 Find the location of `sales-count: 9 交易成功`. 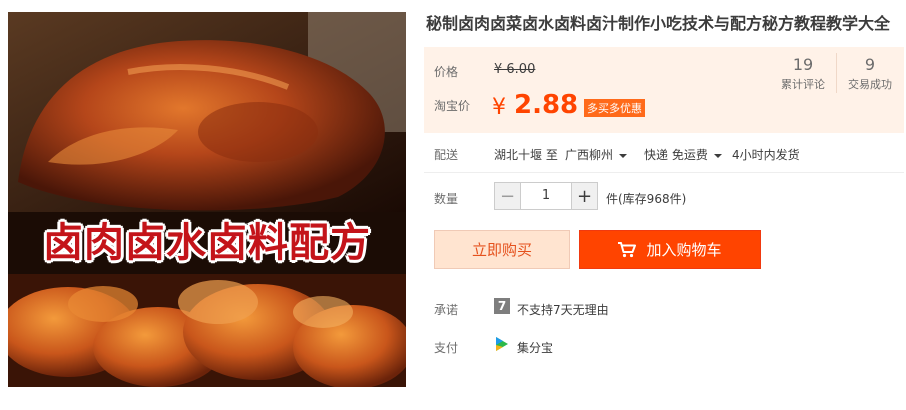

sales-count: 9 交易成功 is located at coordinates (870, 73).